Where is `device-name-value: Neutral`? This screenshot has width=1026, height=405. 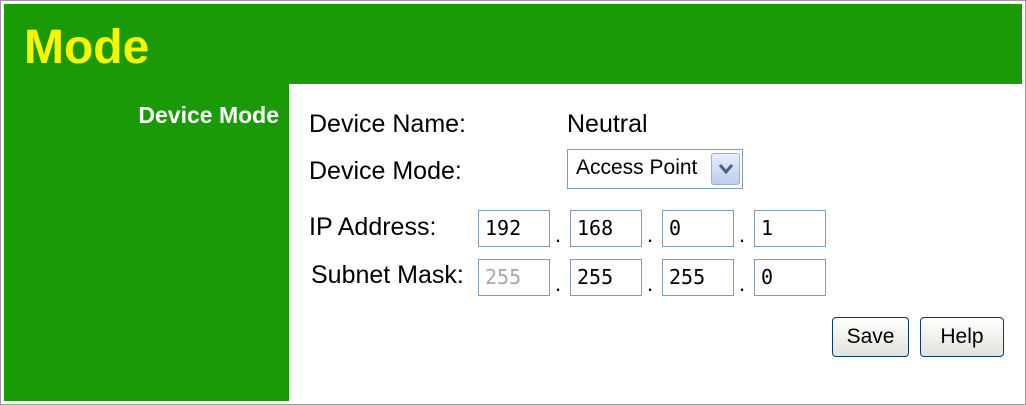 device-name-value: Neutral is located at coordinates (607, 124).